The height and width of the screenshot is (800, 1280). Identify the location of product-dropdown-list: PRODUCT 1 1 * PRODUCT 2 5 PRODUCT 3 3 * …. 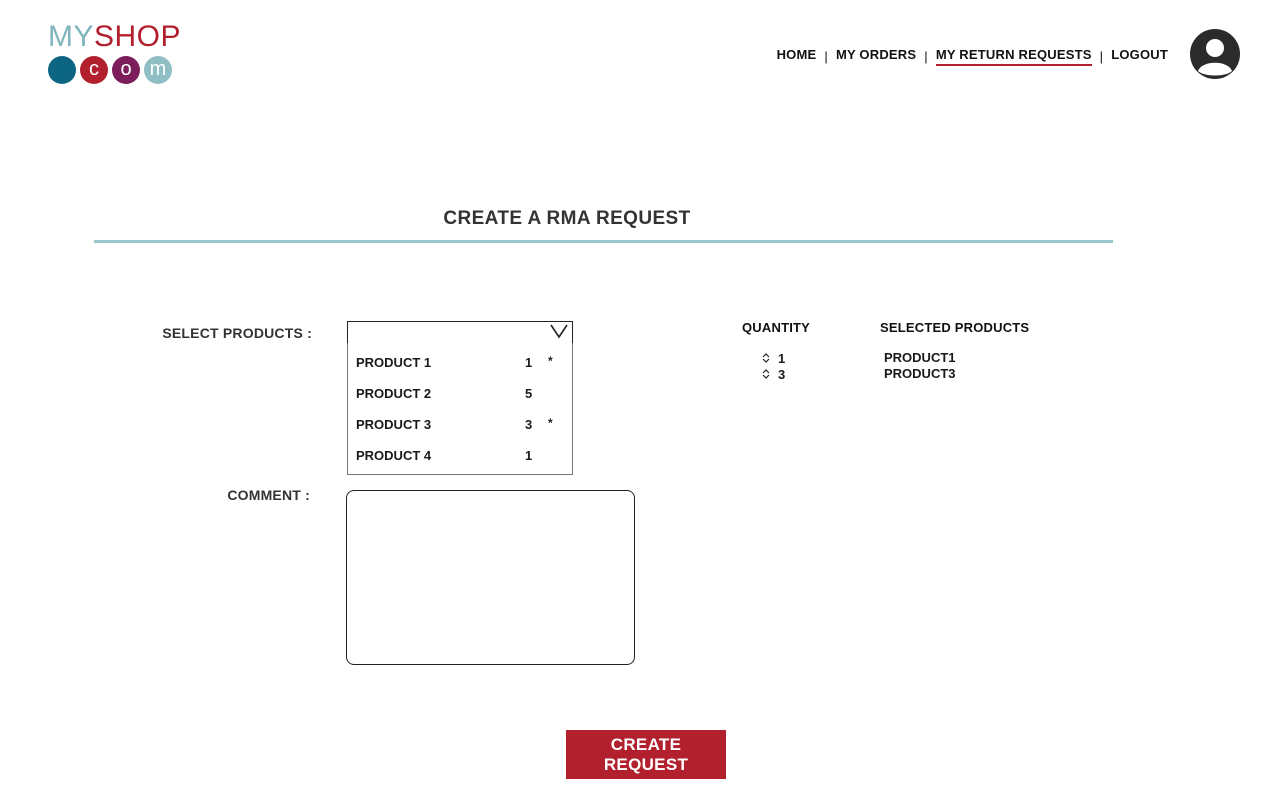
(460, 409).